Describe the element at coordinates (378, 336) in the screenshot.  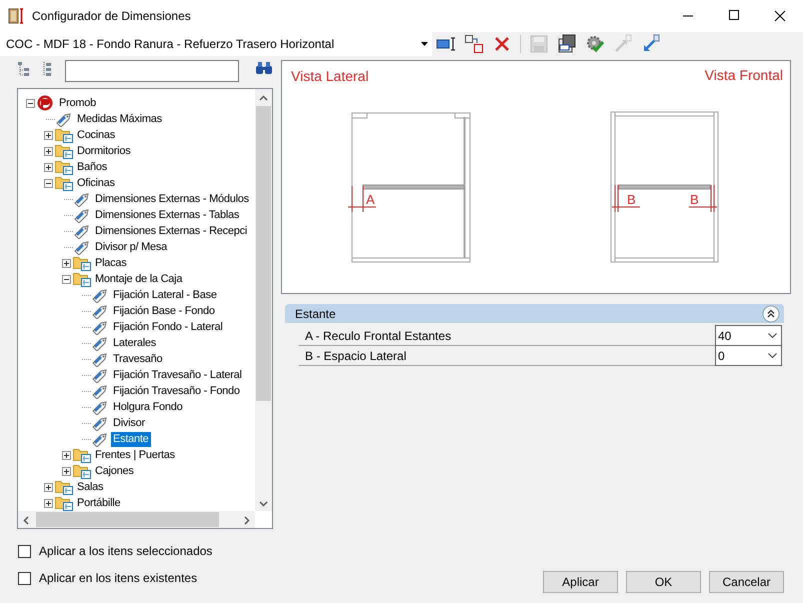
I see `property-label: A - Reculo Frontal Estantes` at that location.